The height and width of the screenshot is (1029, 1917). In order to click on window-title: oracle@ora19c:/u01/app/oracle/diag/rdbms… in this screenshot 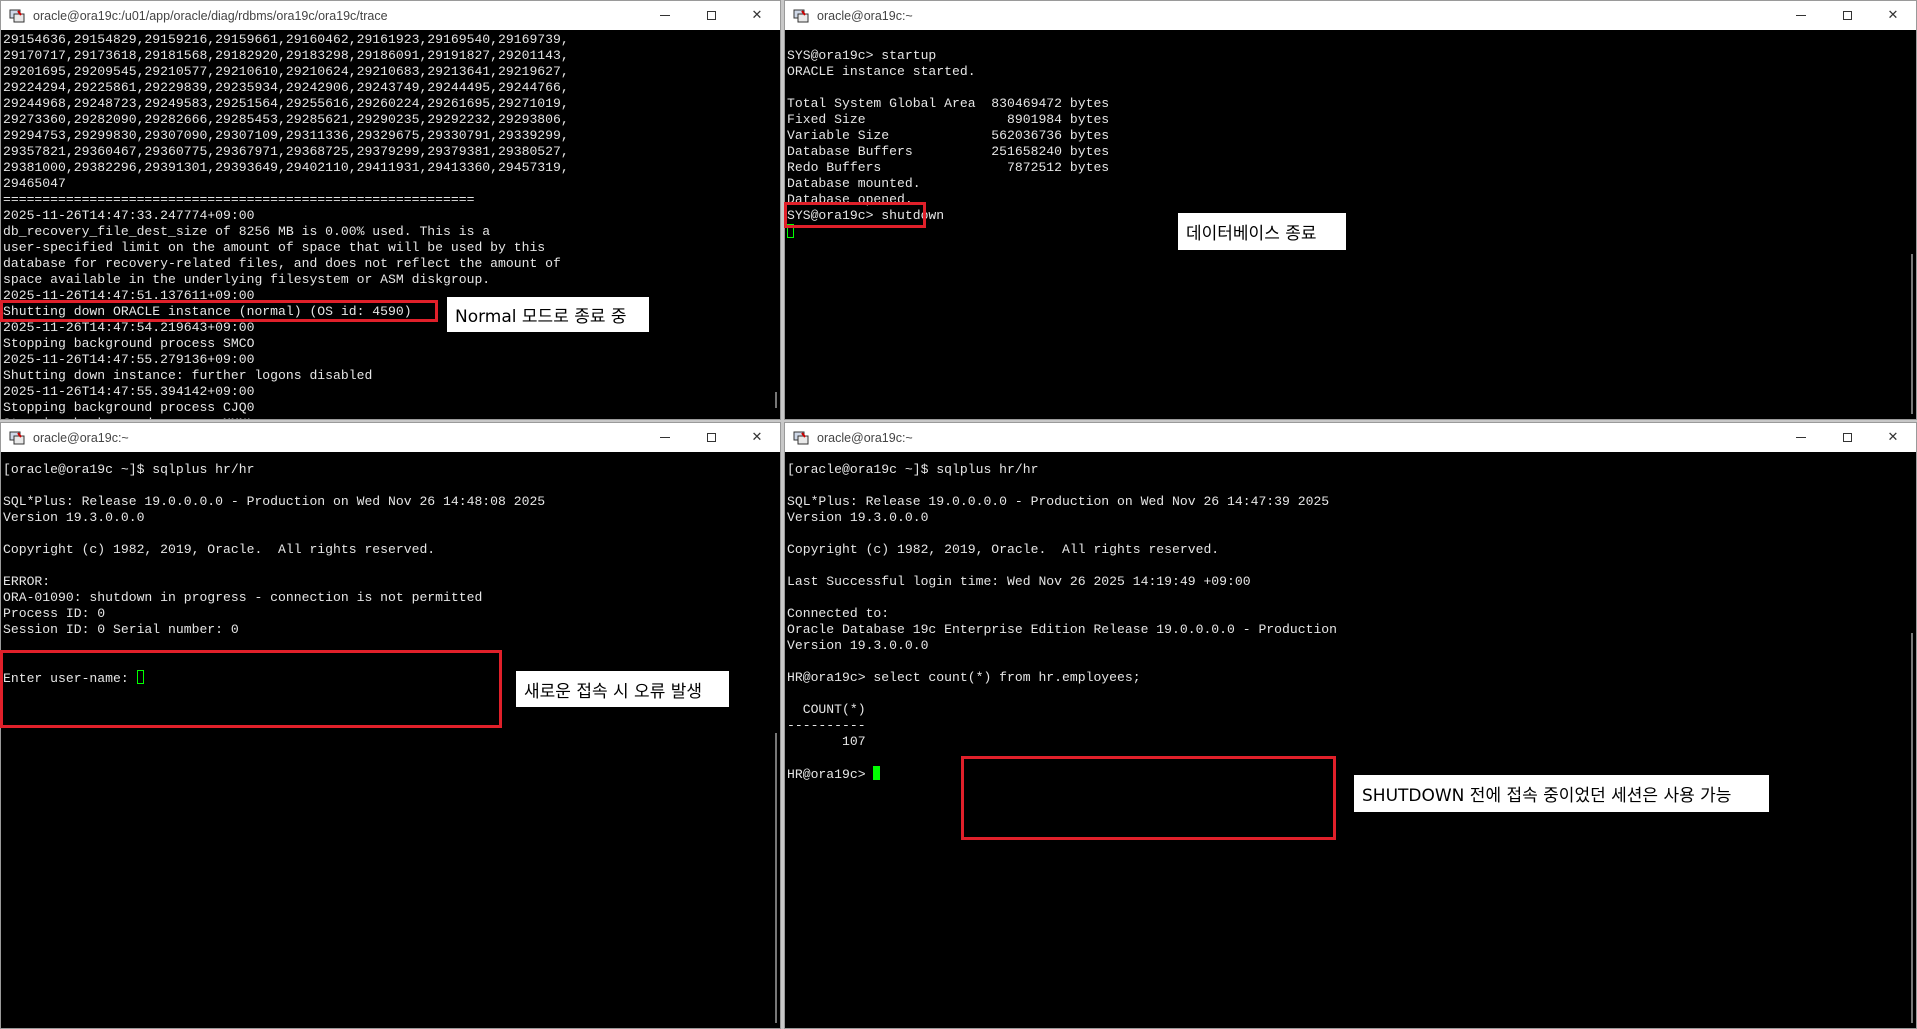, I will do `click(210, 15)`.